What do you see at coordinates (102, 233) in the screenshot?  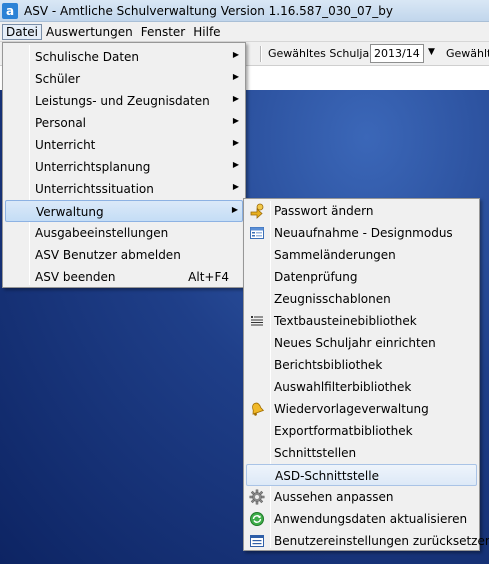 I see `menu-item-label: Ausgabeeinstellungen` at bounding box center [102, 233].